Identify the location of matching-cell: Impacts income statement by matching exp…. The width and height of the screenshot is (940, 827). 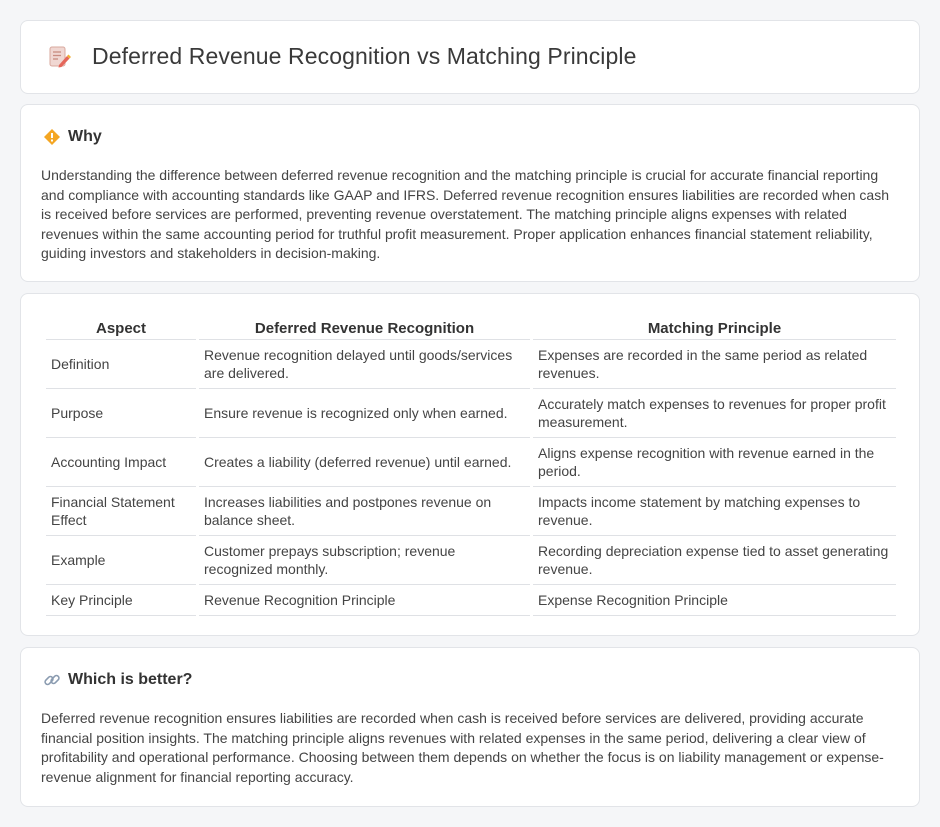
(714, 511).